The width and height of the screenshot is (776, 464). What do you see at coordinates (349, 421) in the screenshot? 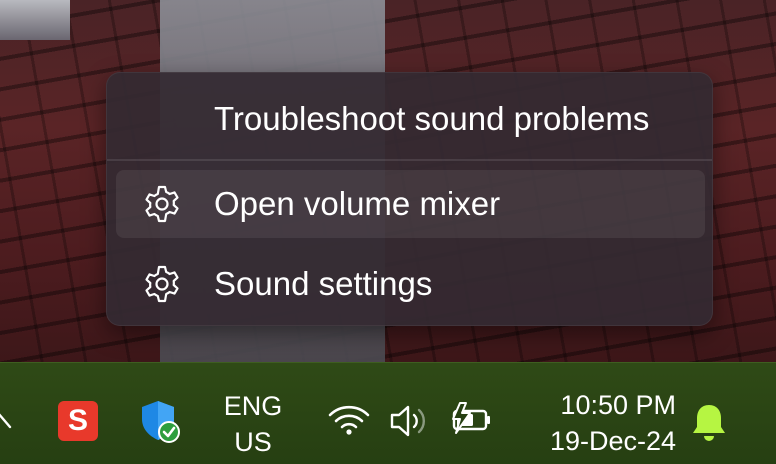
I see `wifi-icon` at bounding box center [349, 421].